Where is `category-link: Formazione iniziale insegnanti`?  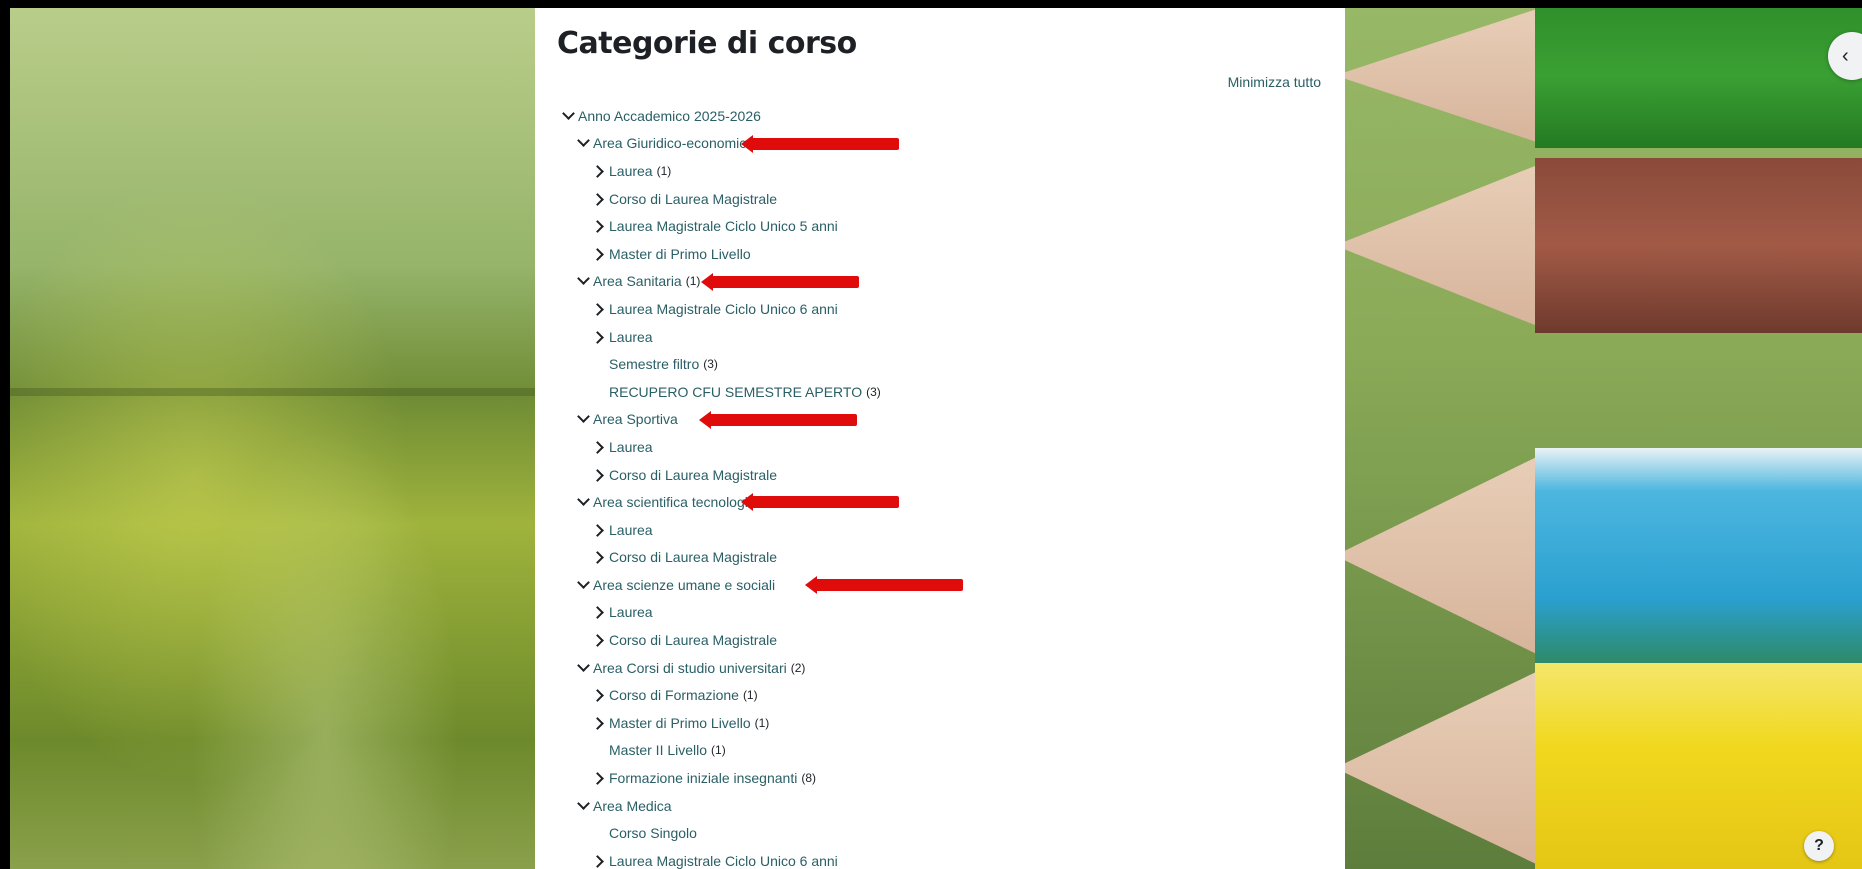 category-link: Formazione iniziale insegnanti is located at coordinates (703, 778).